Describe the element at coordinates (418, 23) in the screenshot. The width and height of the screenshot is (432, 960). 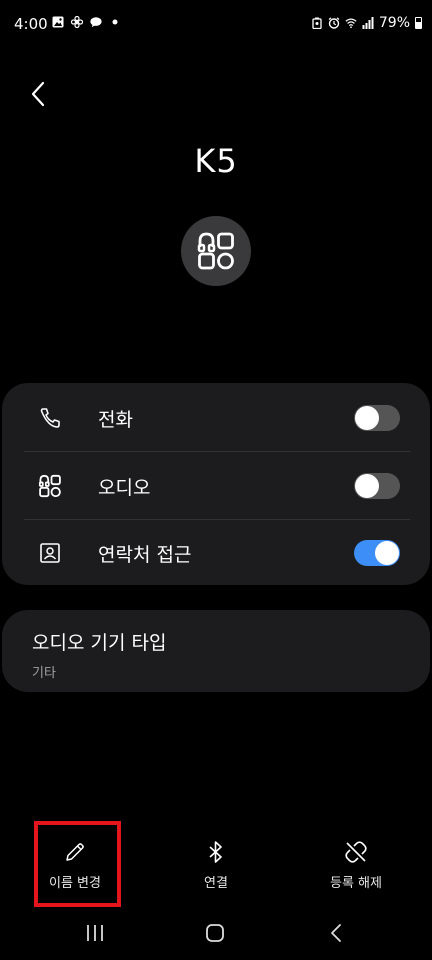
I see `battery-icon` at that location.